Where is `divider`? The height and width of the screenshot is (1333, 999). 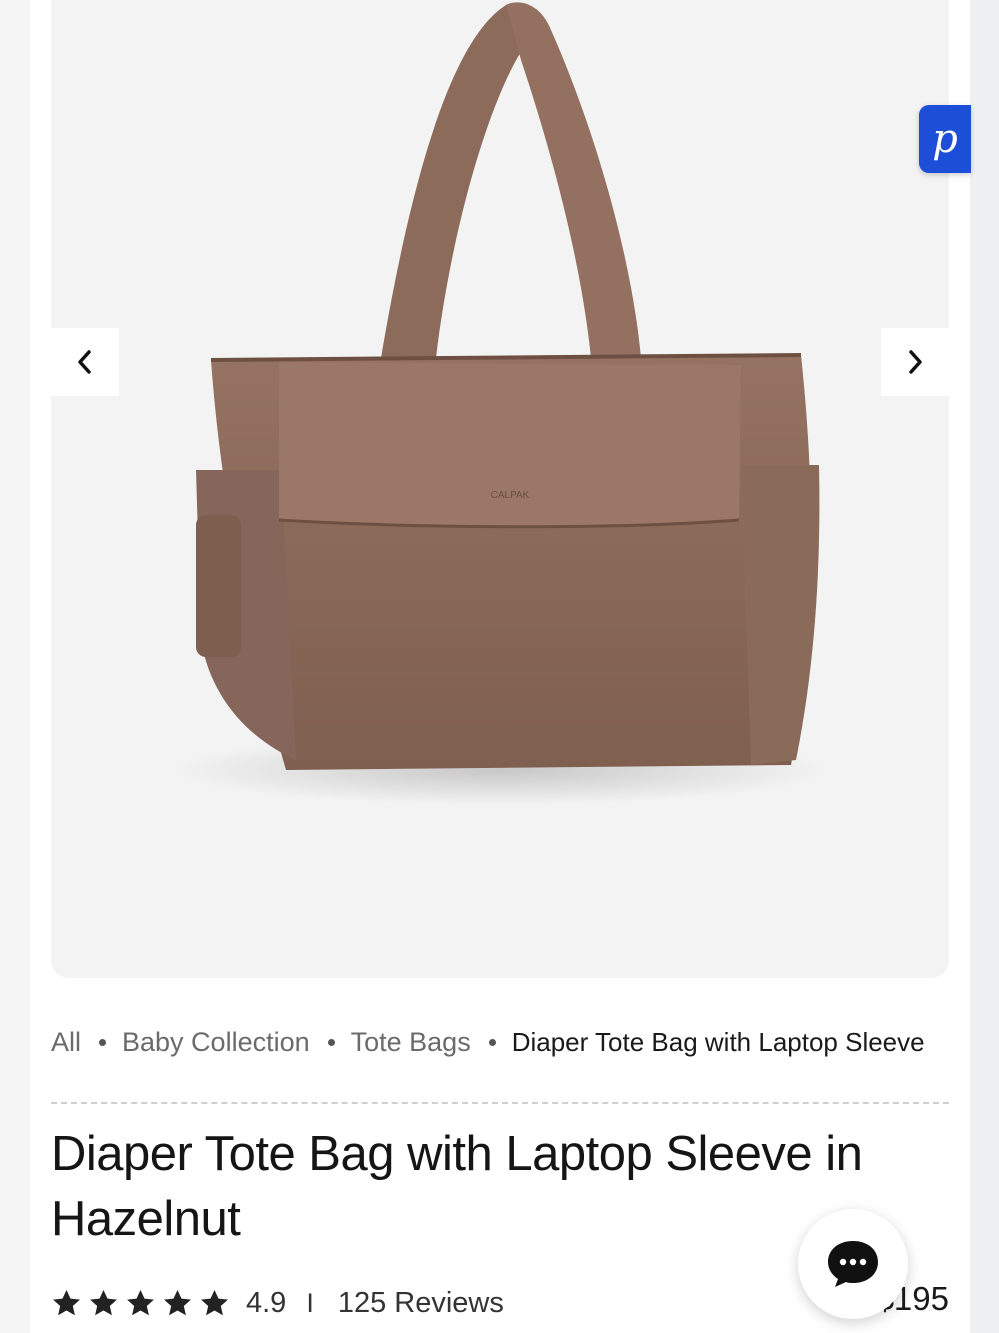 divider is located at coordinates (500, 1103).